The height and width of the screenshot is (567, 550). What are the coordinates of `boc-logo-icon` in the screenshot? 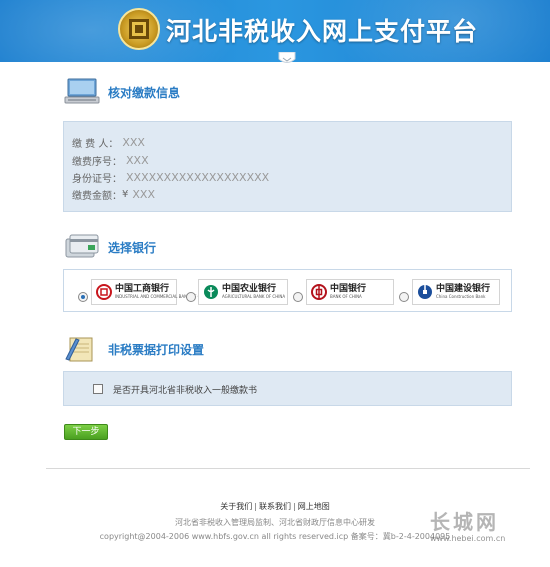 It's located at (319, 292).